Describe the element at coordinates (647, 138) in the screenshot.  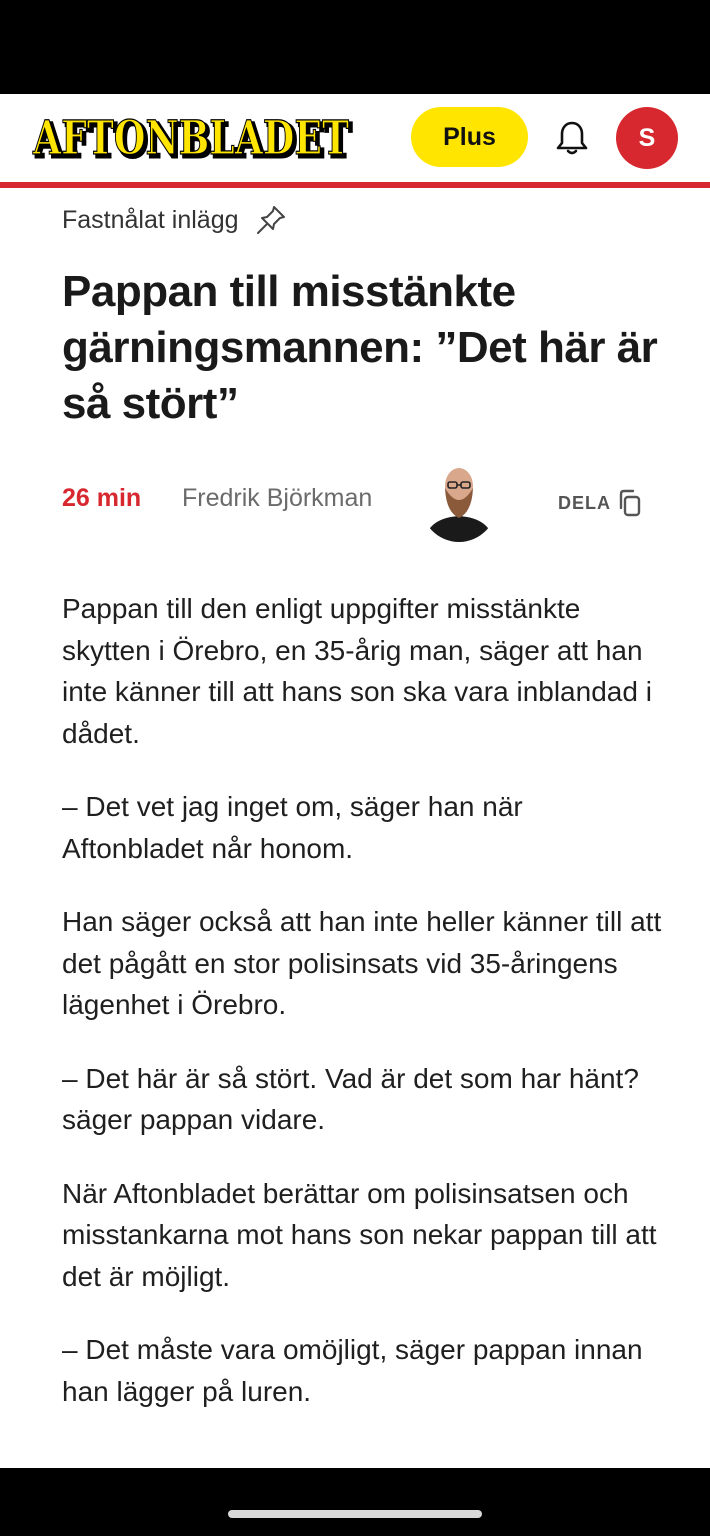
I see `user-avatar-button: S` at that location.